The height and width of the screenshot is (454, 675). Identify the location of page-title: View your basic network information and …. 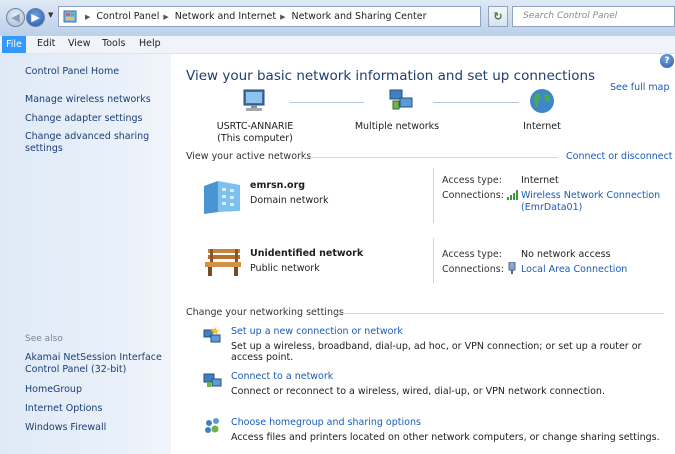
(391, 76).